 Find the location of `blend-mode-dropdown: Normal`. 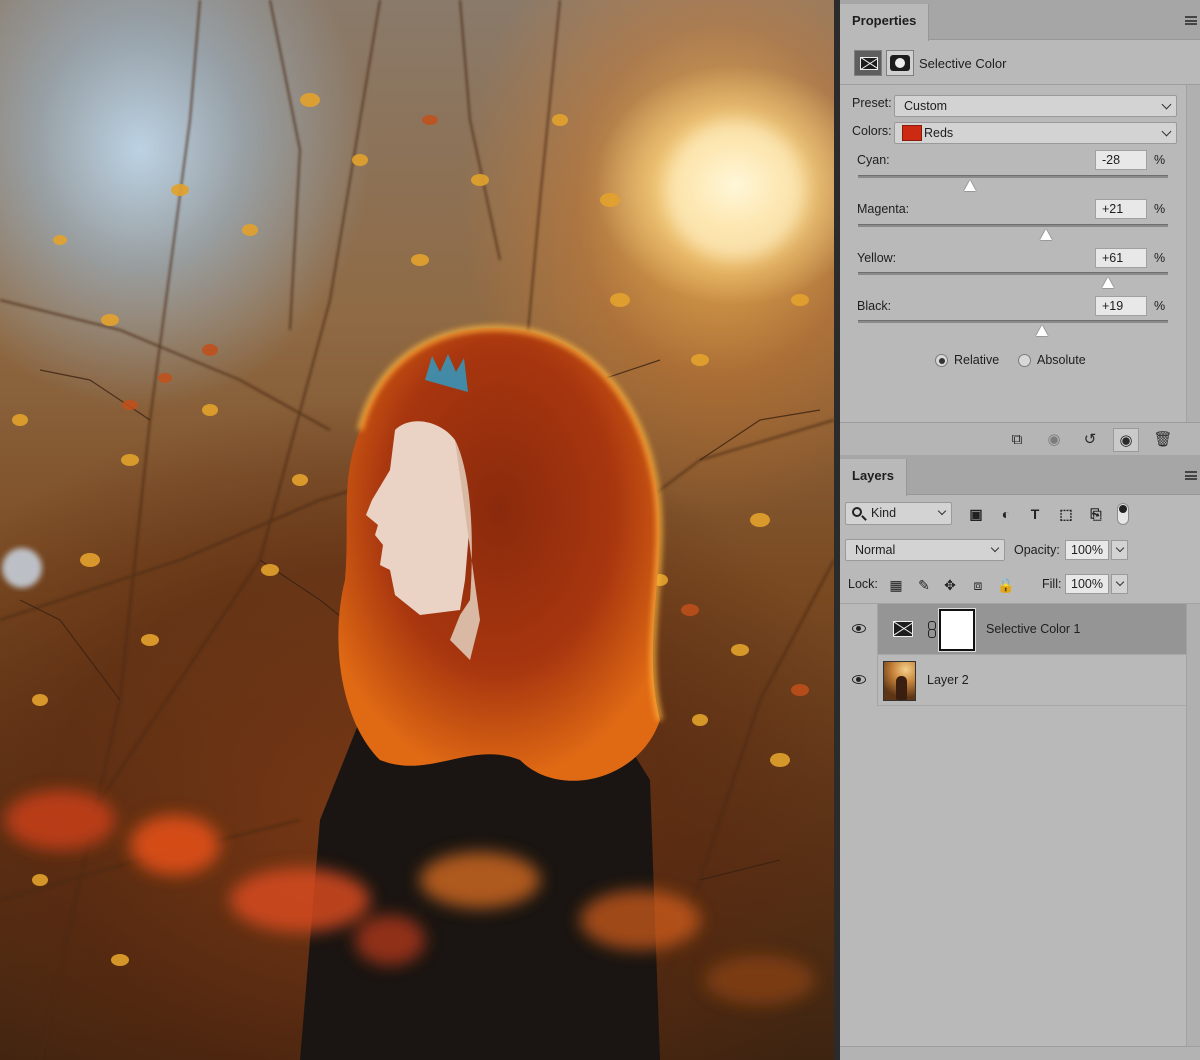

blend-mode-dropdown: Normal is located at coordinates (925, 550).